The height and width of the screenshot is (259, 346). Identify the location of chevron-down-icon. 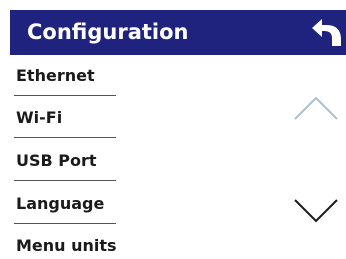
(316, 211).